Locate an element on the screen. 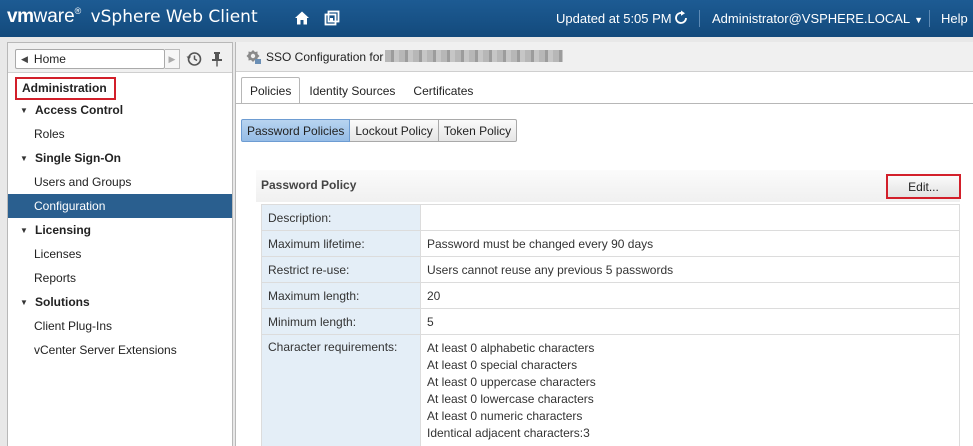 This screenshot has height=446, width=973. policy-key: Description: is located at coordinates (341, 217).